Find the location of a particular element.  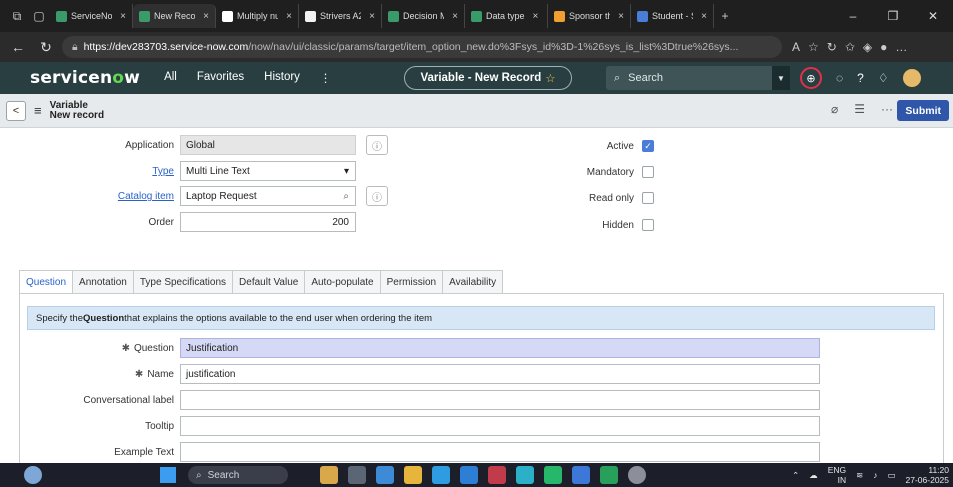

wifi-icon: ≋ is located at coordinates (859, 475).